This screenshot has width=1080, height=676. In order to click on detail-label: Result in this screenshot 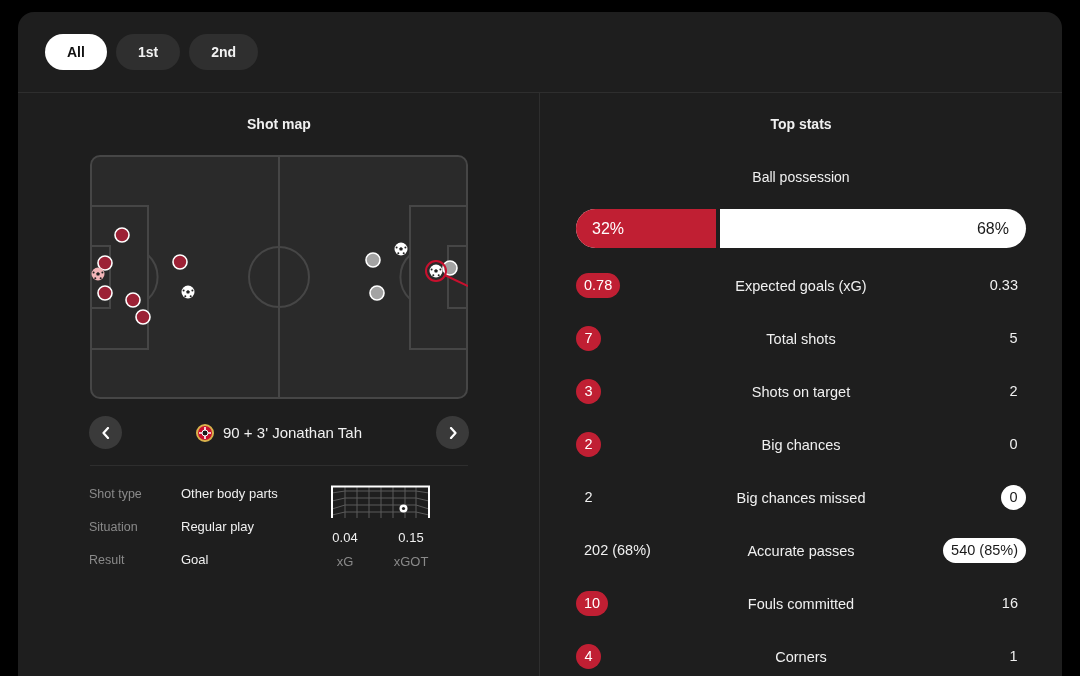, I will do `click(107, 559)`.